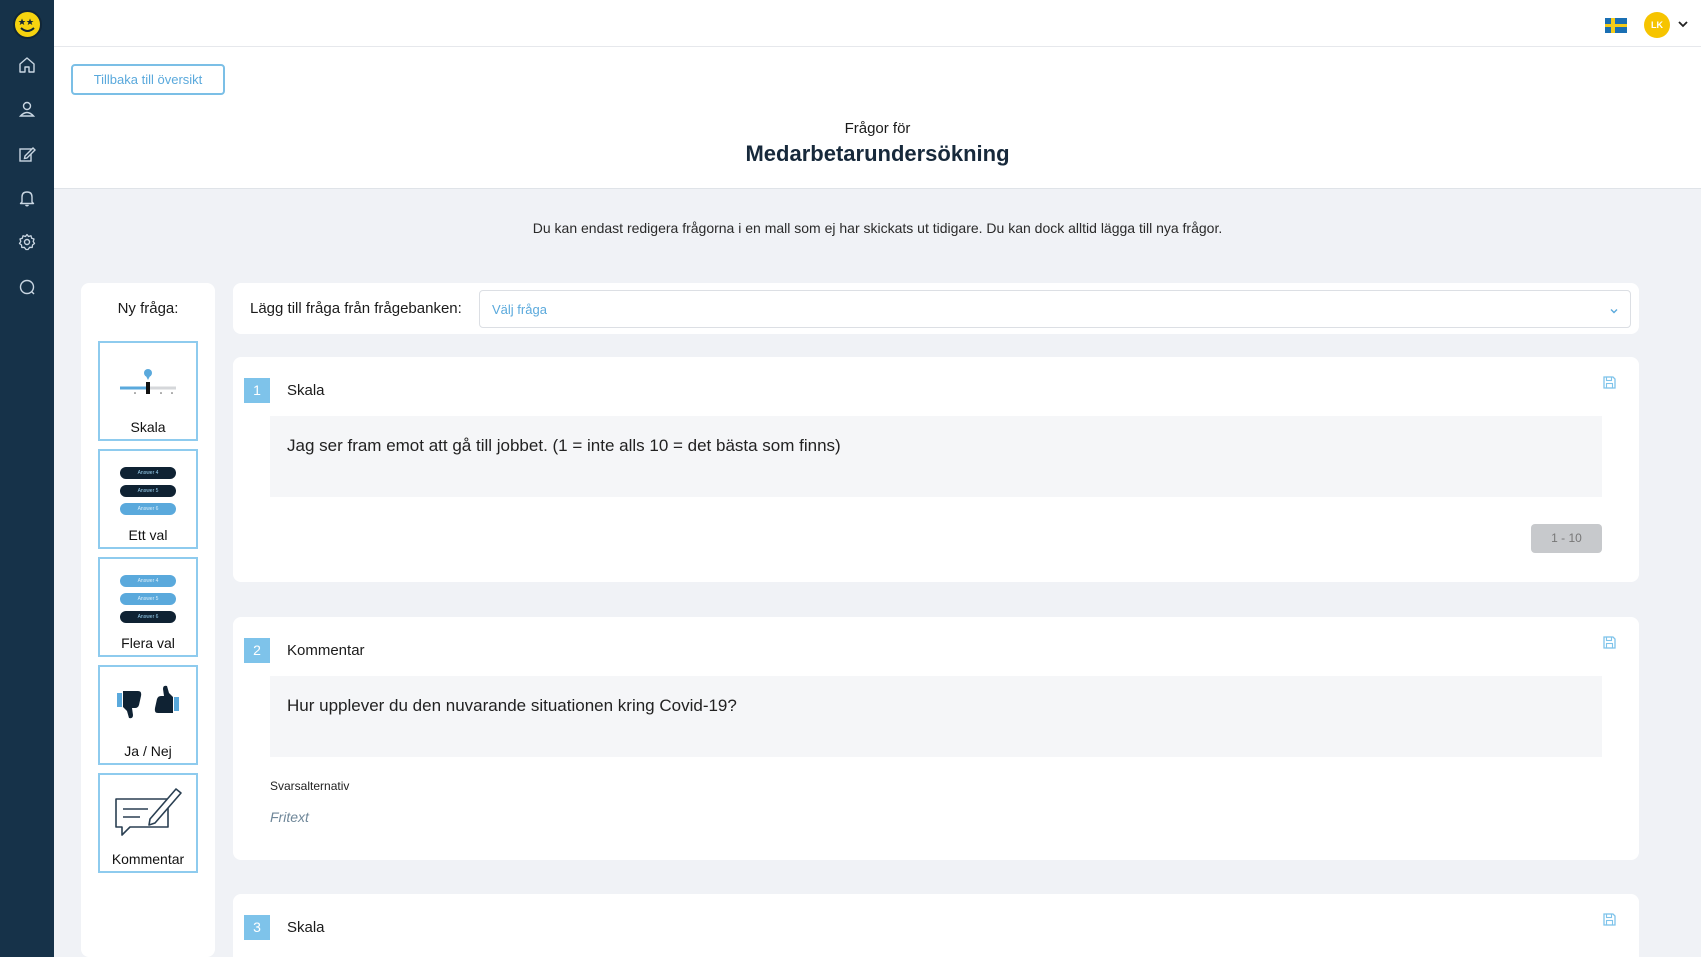 The width and height of the screenshot is (1701, 957). What do you see at coordinates (936, 925) in the screenshot?
I see `question-card: 3 Skala` at bounding box center [936, 925].